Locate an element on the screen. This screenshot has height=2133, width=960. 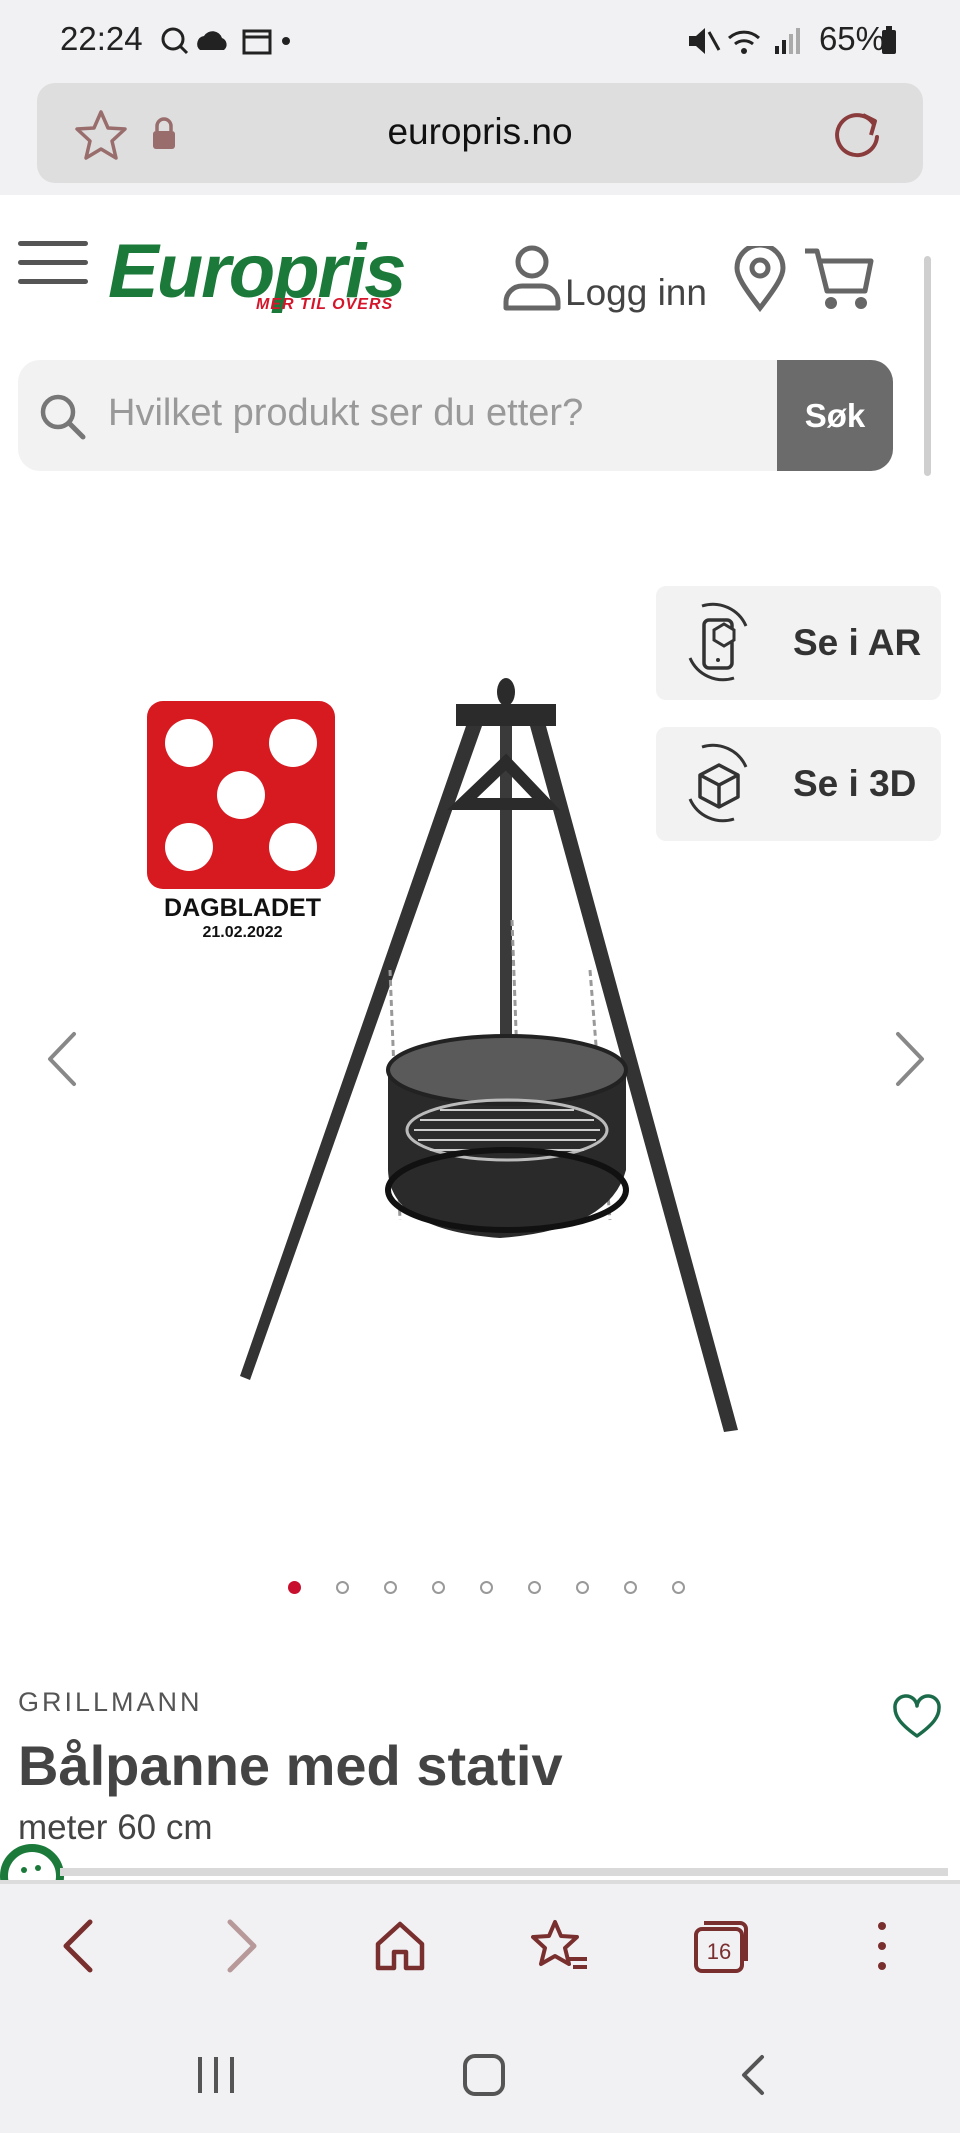
status-time: 22:24 is located at coordinates (101, 38).